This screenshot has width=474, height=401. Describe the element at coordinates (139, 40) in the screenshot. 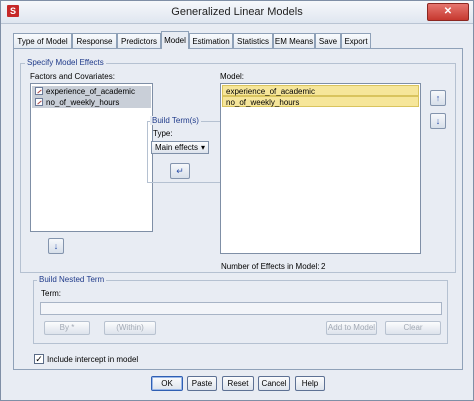

I see `tab-predictors: Predictors` at that location.